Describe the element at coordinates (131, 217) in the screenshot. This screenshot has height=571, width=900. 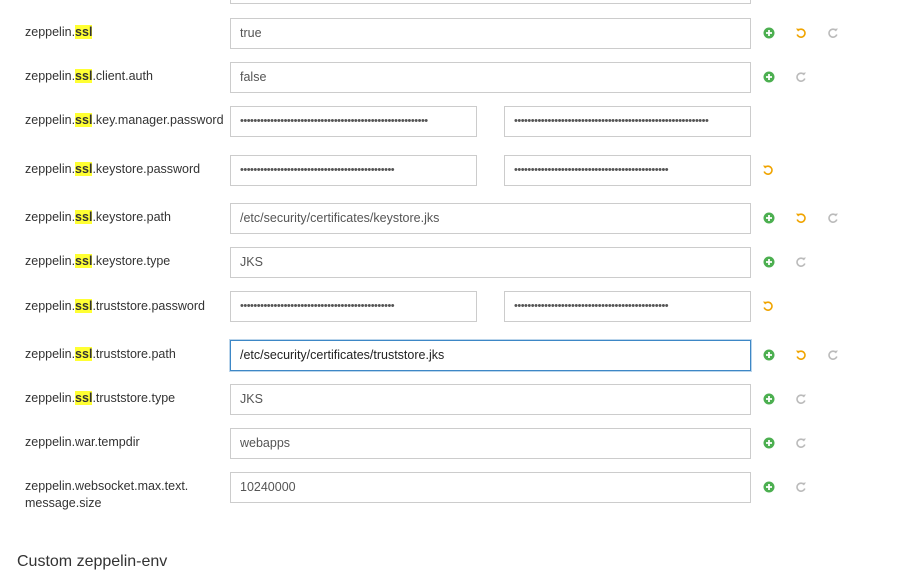
I see `label-rest: .keystore.path` at that location.